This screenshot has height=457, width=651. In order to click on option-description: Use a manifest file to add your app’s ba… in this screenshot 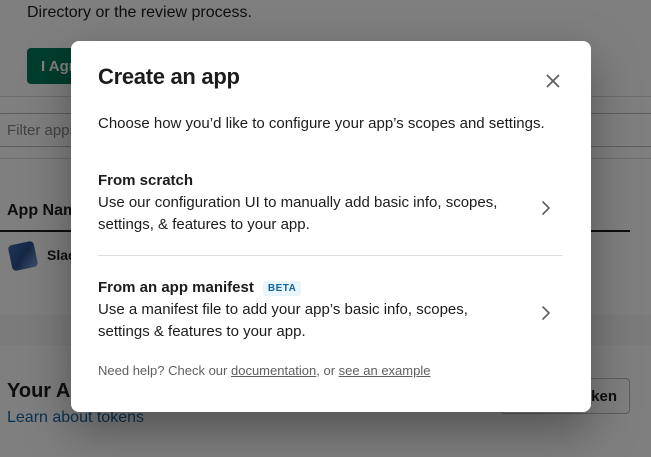, I will do `click(283, 320)`.